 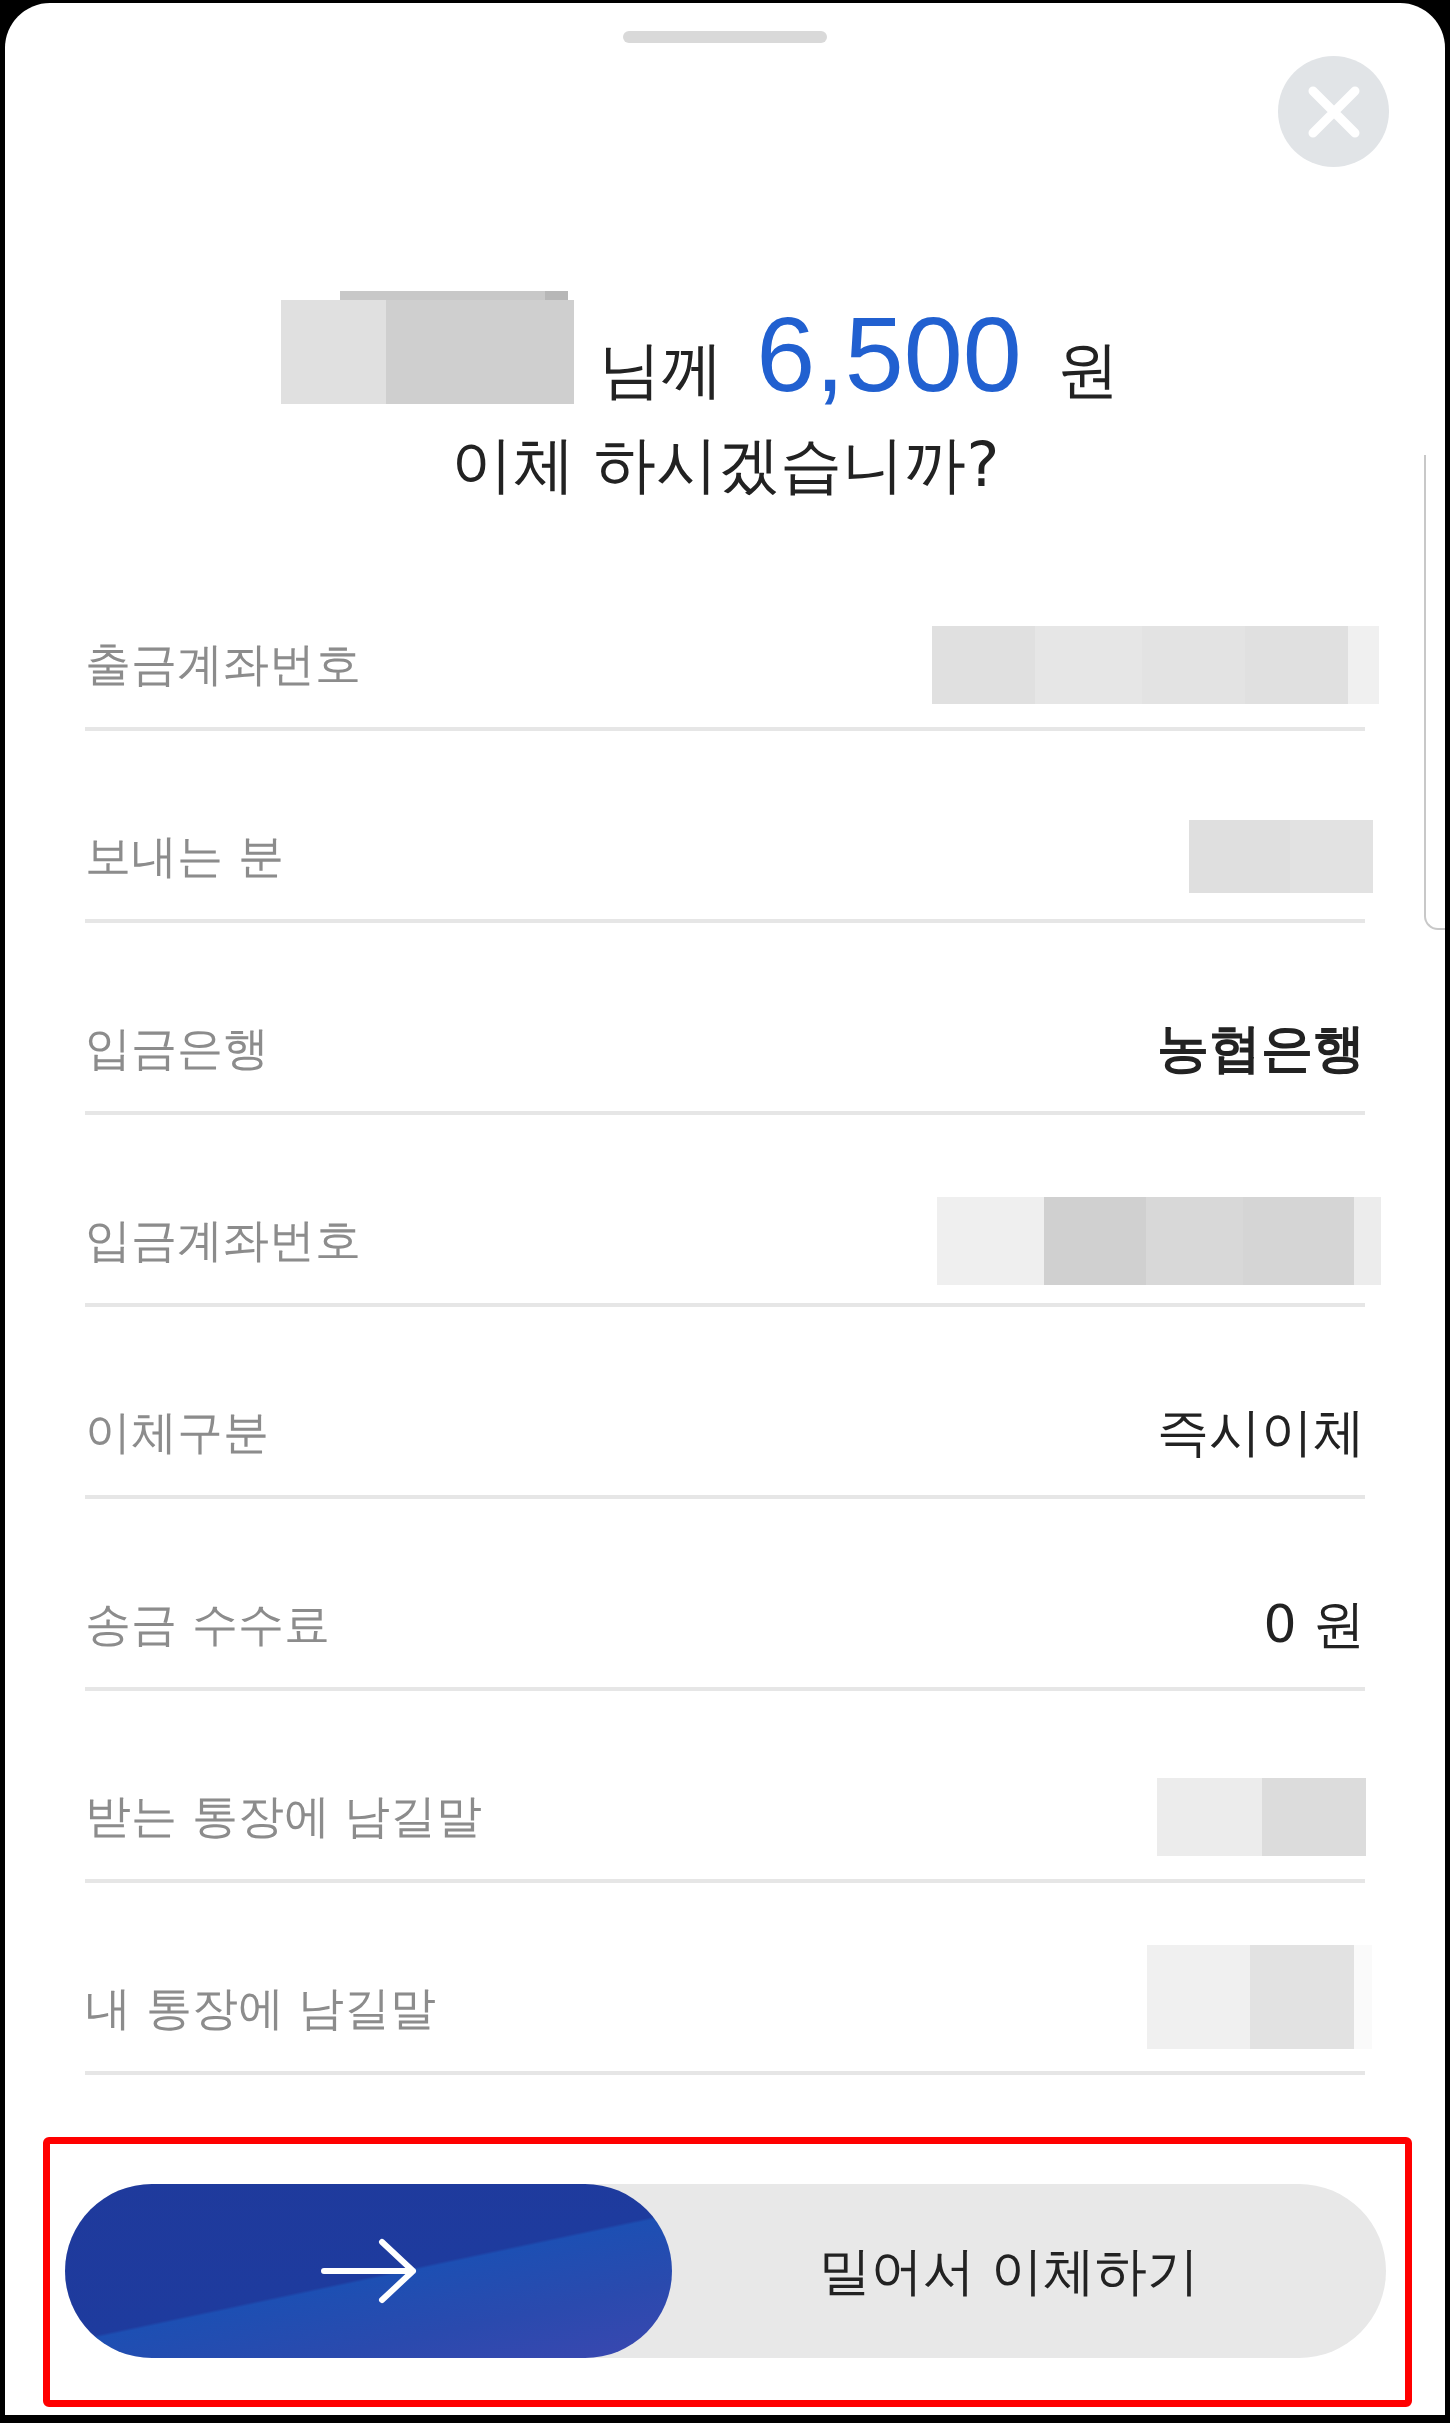 I want to click on slide-label: 밀어서 이체하기, so click(x=1009, y=2271).